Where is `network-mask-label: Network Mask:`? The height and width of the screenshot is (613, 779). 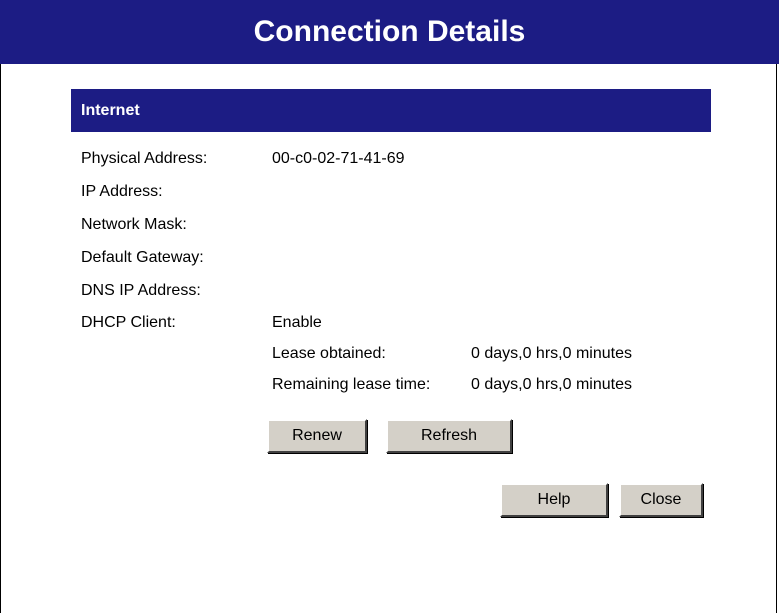
network-mask-label: Network Mask: is located at coordinates (134, 224).